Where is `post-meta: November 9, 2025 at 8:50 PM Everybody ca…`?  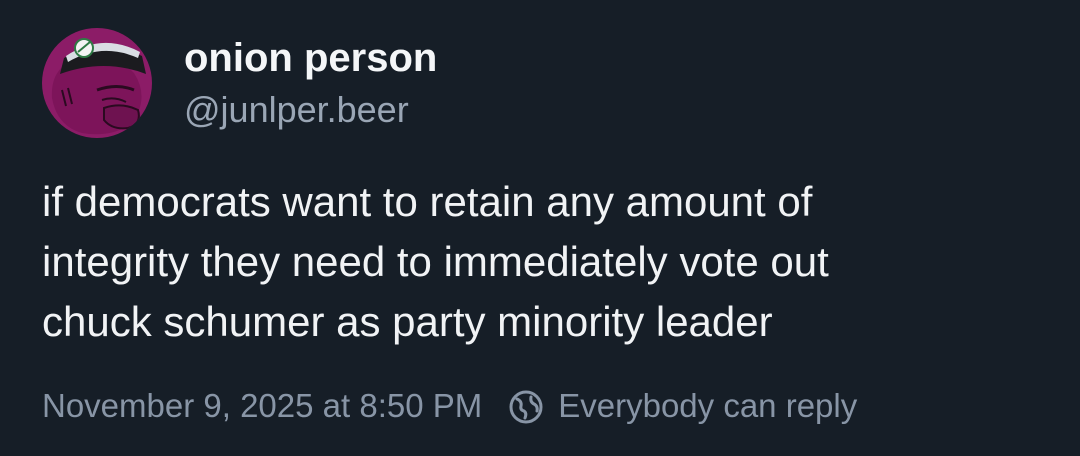 post-meta: November 9, 2025 at 8:50 PM Everybody ca… is located at coordinates (449, 406).